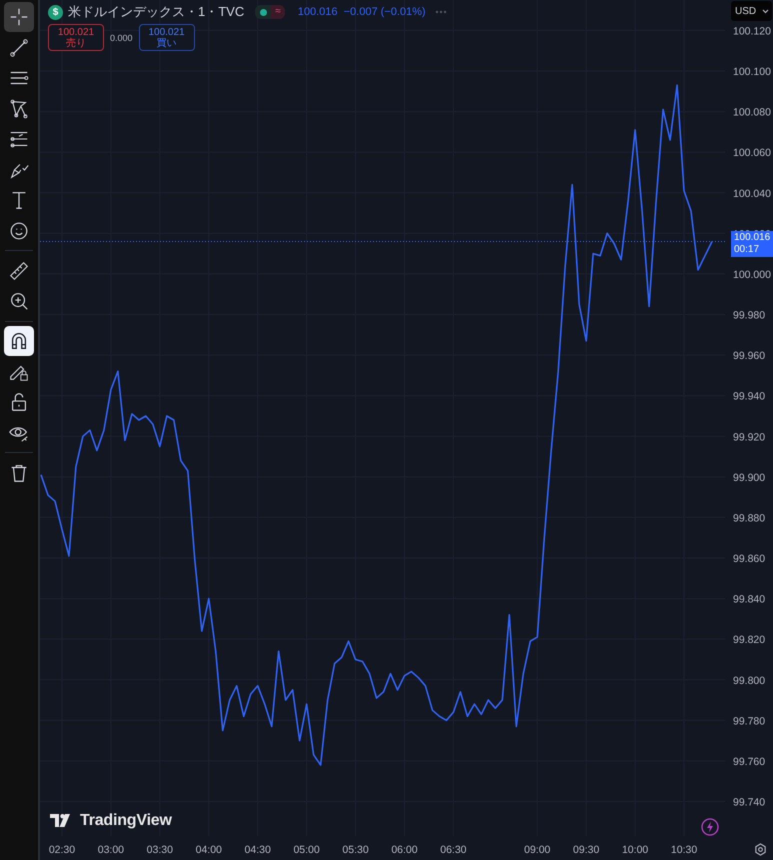 The image size is (773, 860). Describe the element at coordinates (537, 850) in the screenshot. I see `time-label: 09:00` at that location.